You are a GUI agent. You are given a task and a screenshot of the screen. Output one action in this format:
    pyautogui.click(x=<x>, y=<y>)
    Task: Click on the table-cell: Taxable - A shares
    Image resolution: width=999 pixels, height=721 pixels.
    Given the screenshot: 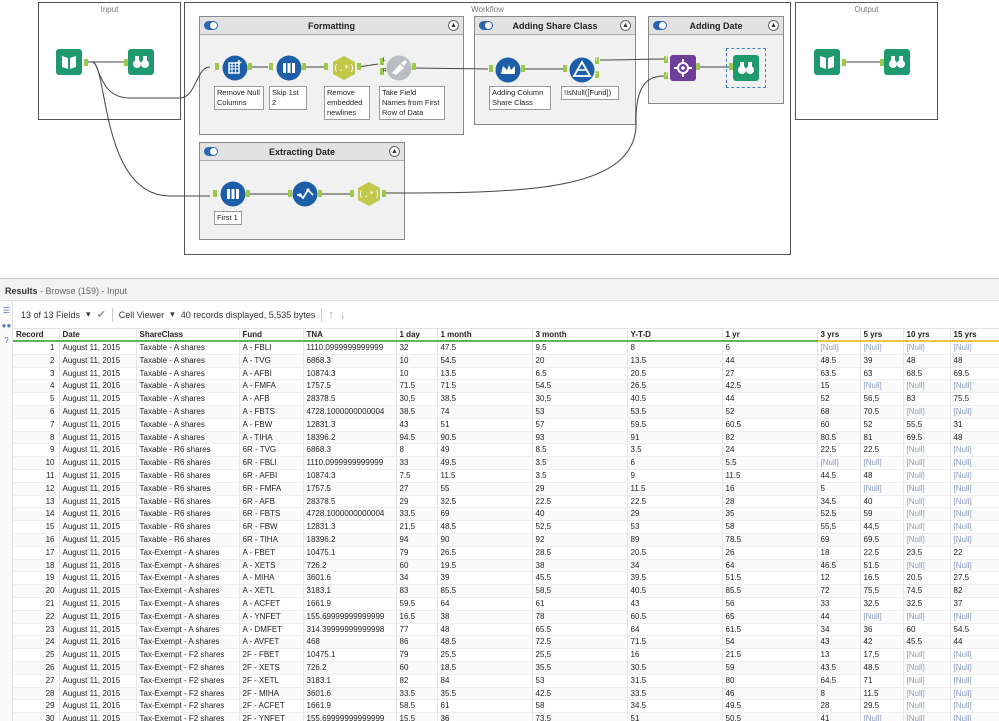 What is the action you would take?
    pyautogui.click(x=188, y=374)
    